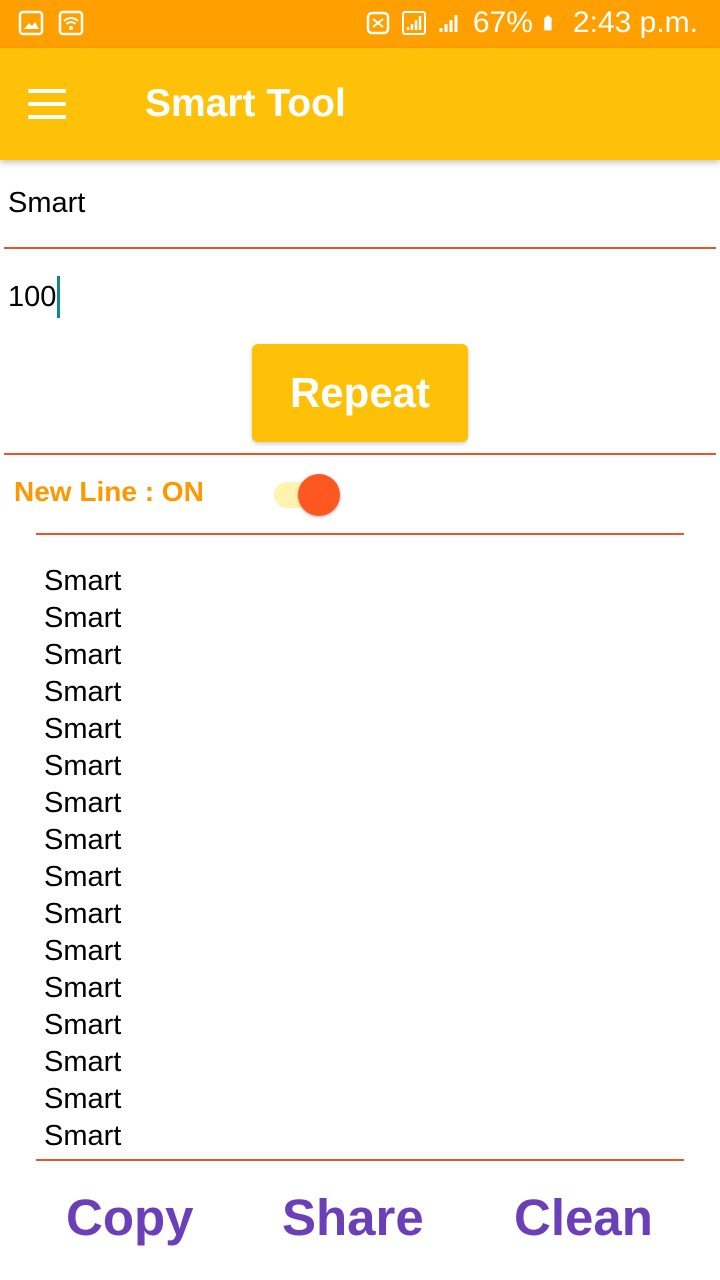 This screenshot has height=1280, width=720. Describe the element at coordinates (130, 1217) in the screenshot. I see `copy-button: Copy` at that location.